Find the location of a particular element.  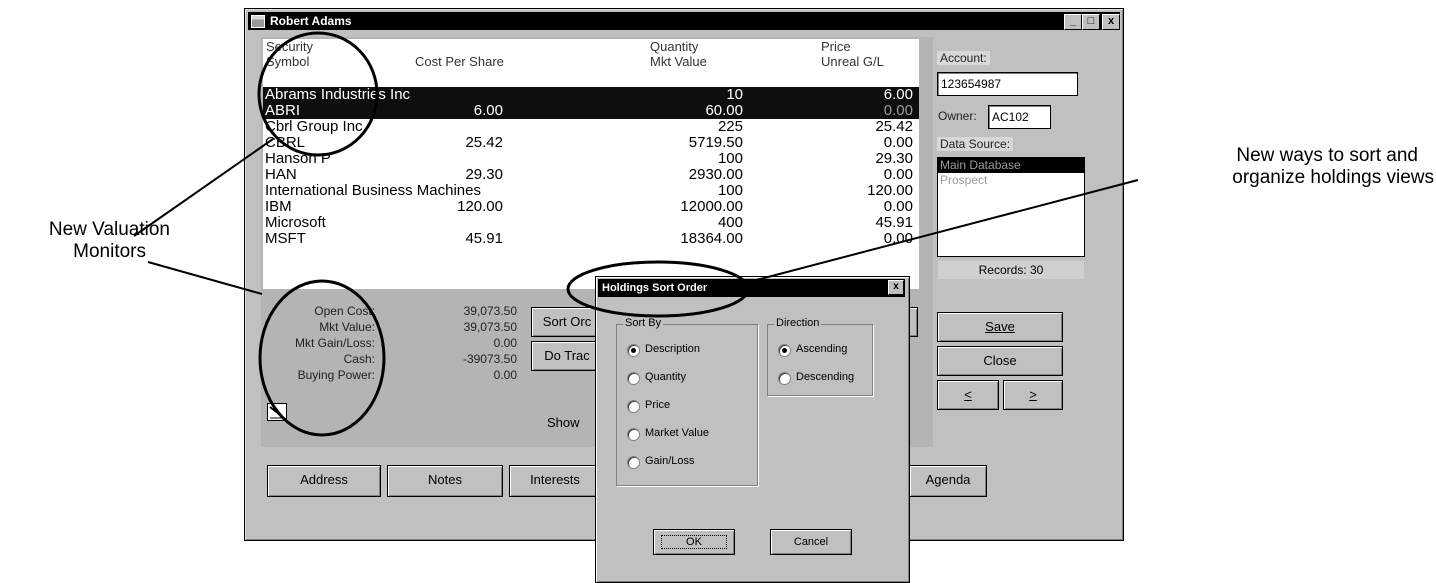

pointer-line-sort is located at coordinates (941, 231).